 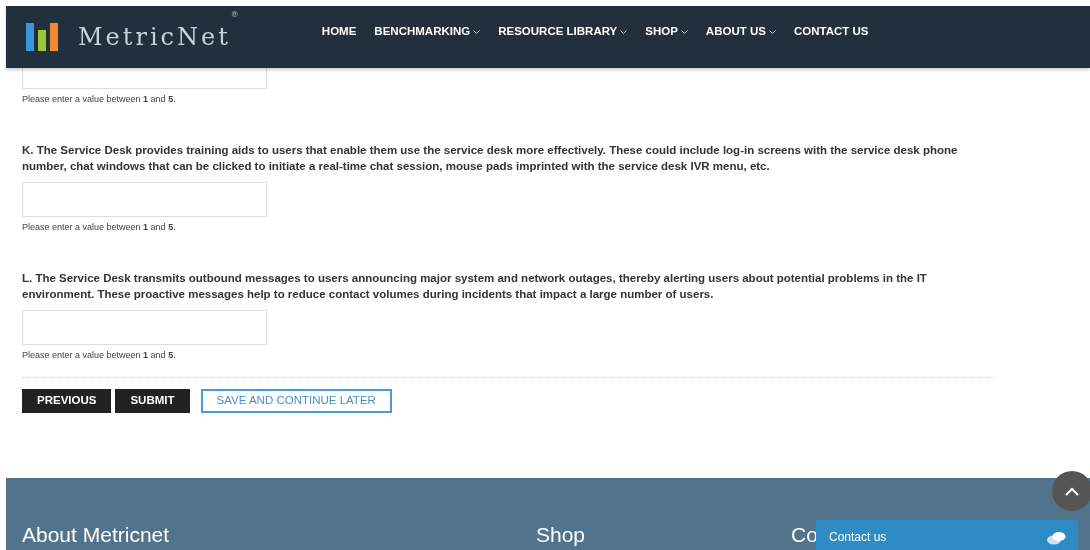 What do you see at coordinates (67, 401) in the screenshot?
I see `form-button: PREVIOUS` at bounding box center [67, 401].